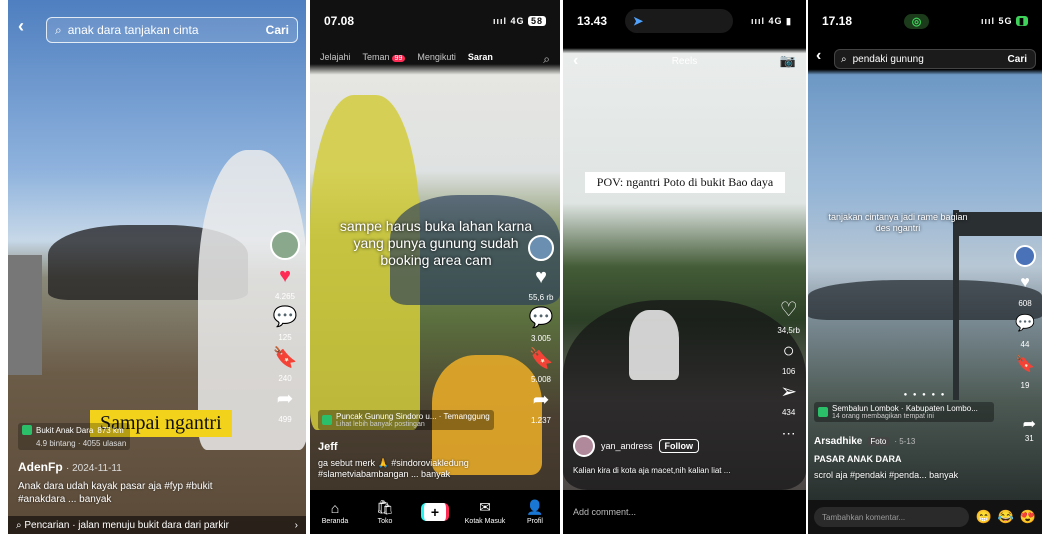 This screenshot has height=534, width=1042. Describe the element at coordinates (285, 337) in the screenshot. I see `comment-count: 125` at that location.